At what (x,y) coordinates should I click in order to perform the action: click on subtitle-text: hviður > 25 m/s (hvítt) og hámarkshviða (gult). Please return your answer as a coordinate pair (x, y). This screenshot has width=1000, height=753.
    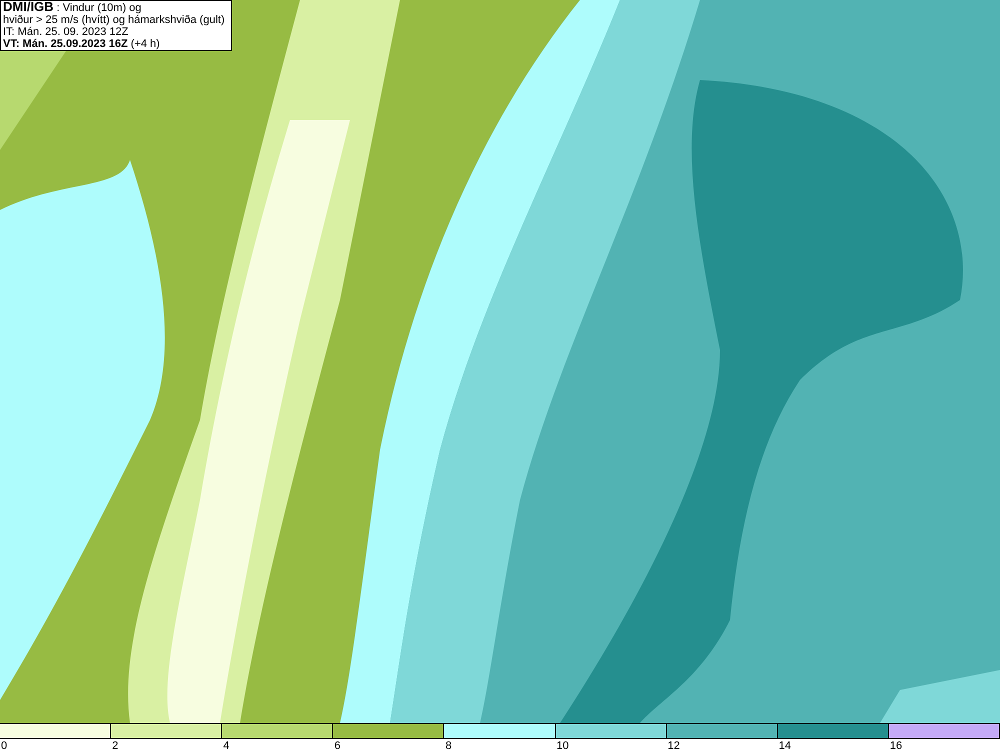
    Looking at the image, I should click on (114, 20).